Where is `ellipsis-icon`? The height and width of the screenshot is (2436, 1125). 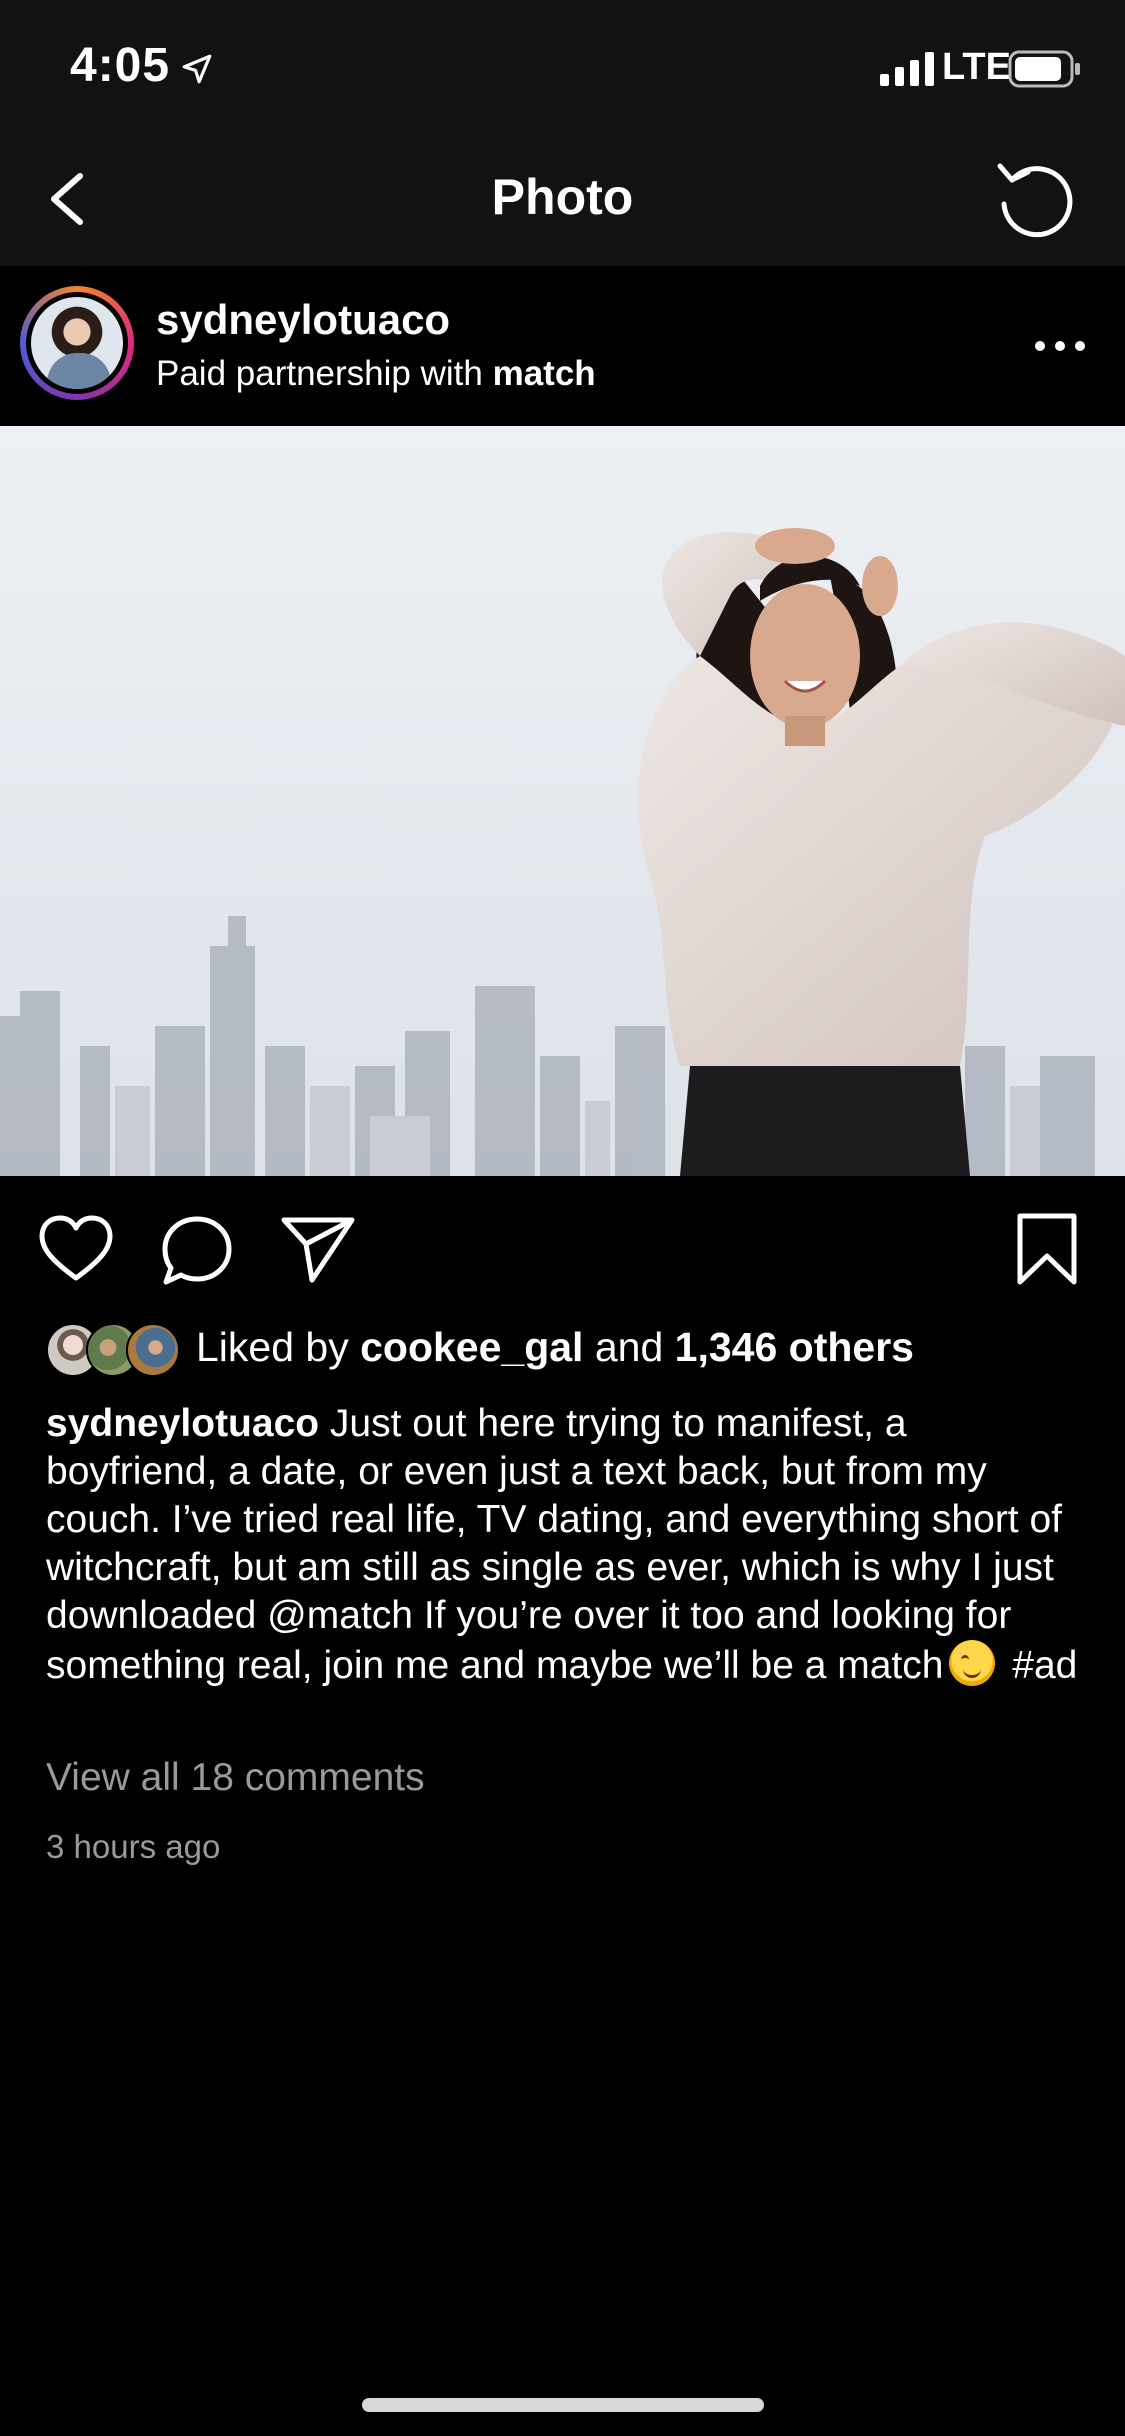
ellipsis-icon is located at coordinates (1060, 346).